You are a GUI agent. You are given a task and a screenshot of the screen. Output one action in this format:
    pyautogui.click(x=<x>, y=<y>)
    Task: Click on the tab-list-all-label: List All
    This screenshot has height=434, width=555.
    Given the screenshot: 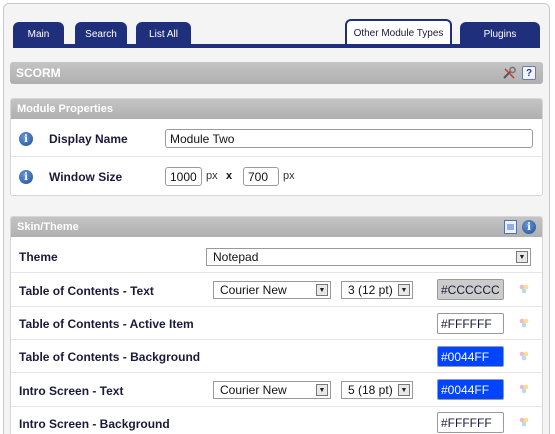 What is the action you would take?
    pyautogui.click(x=163, y=34)
    